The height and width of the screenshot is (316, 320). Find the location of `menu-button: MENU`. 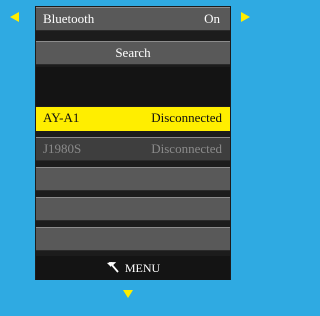

menu-button: MENU is located at coordinates (133, 268).